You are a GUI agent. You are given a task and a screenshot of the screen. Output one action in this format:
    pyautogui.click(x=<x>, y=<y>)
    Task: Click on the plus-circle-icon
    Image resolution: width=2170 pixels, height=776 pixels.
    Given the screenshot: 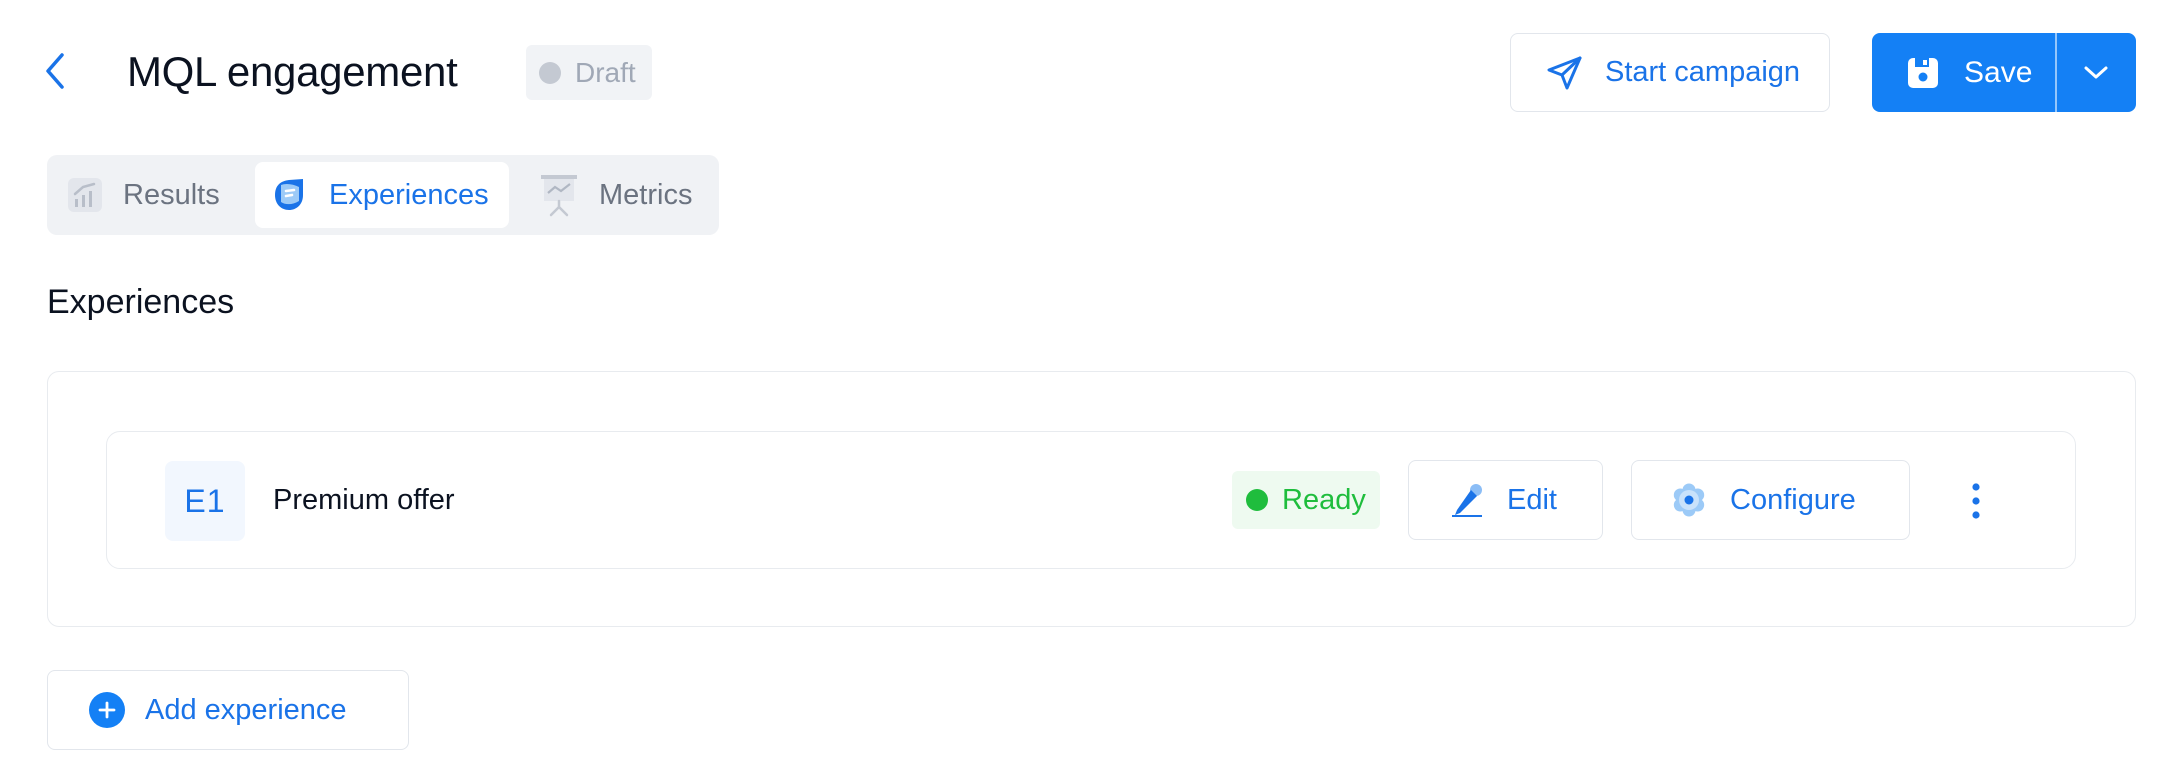 What is the action you would take?
    pyautogui.click(x=107, y=710)
    